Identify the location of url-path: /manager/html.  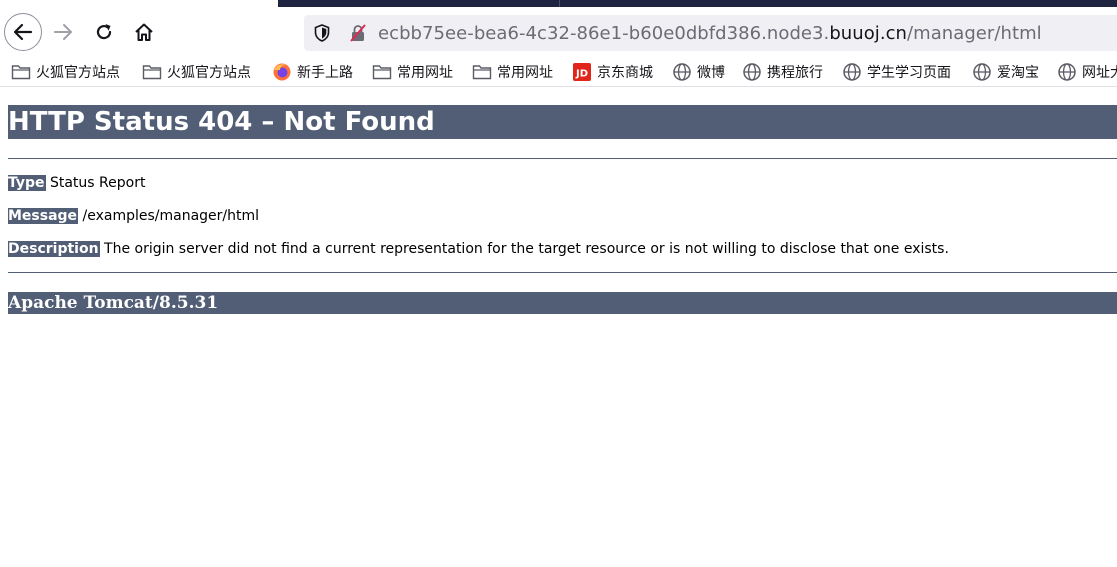
(974, 33).